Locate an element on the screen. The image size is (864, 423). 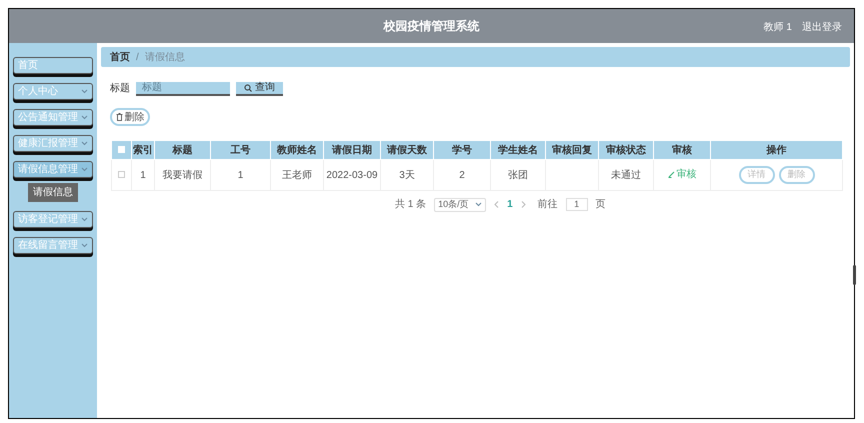
sidebar-item: 个人中心 is located at coordinates (53, 91).